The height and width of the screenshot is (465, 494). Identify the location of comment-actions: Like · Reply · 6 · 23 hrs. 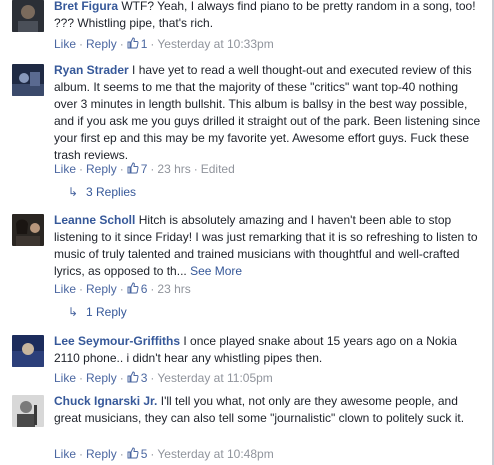
(122, 289).